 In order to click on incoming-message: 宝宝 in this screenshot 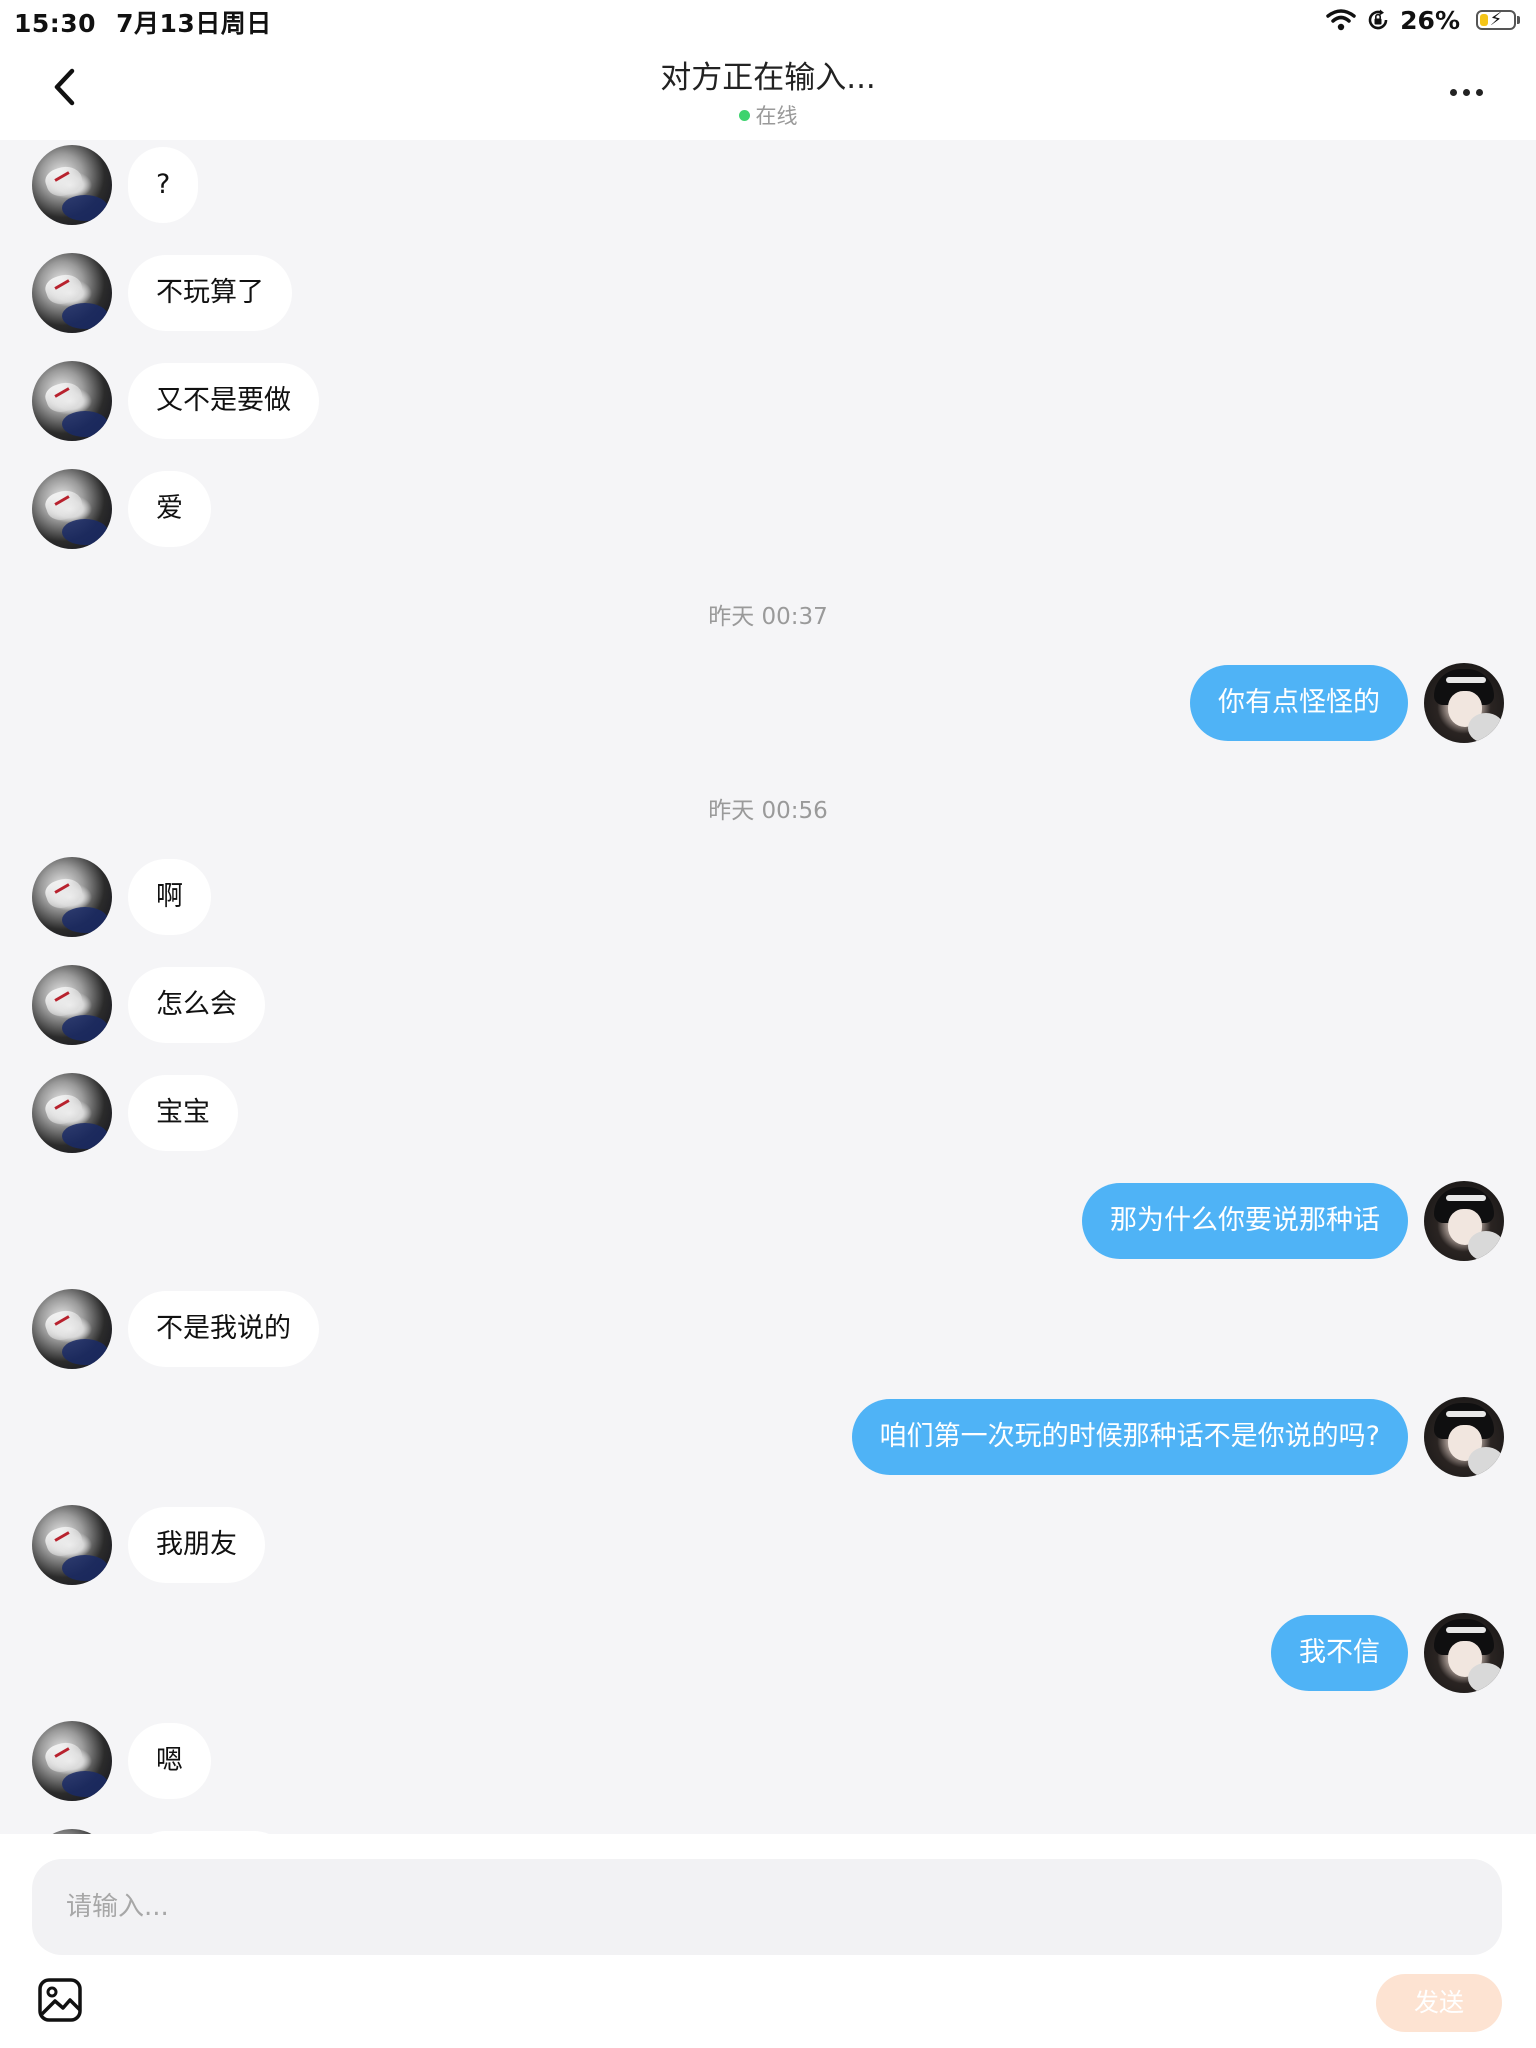, I will do `click(768, 1113)`.